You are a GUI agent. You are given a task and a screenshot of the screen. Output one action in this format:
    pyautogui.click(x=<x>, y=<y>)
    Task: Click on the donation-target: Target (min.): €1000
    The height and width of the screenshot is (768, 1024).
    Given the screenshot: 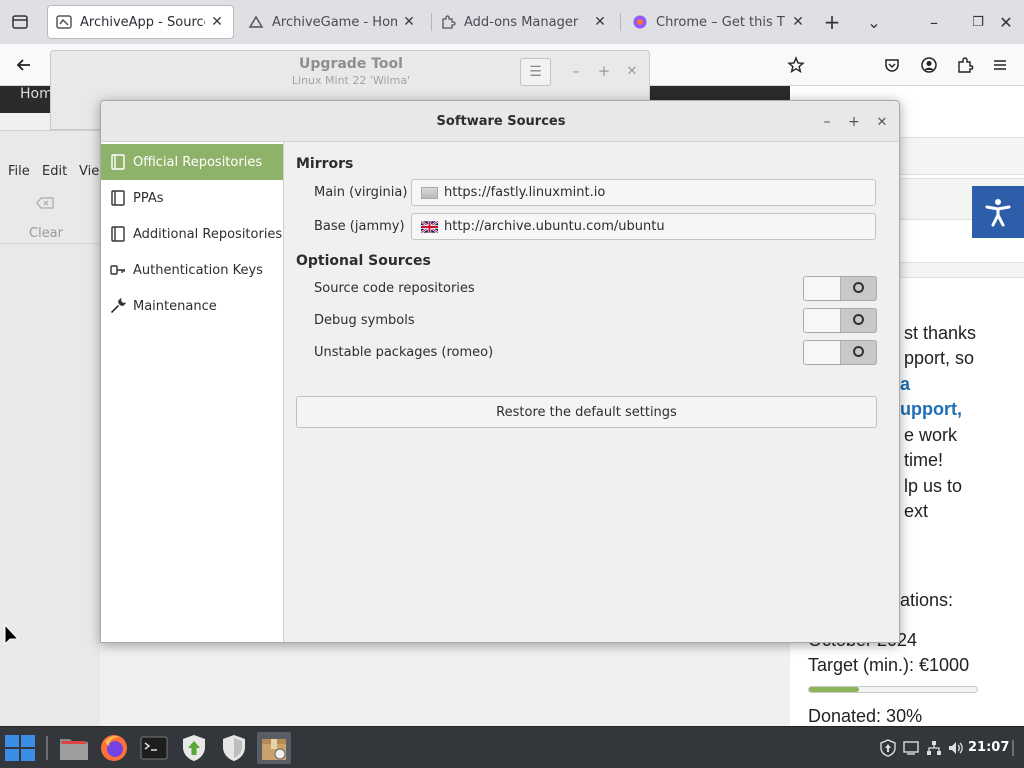 What is the action you would take?
    pyautogui.click(x=889, y=665)
    